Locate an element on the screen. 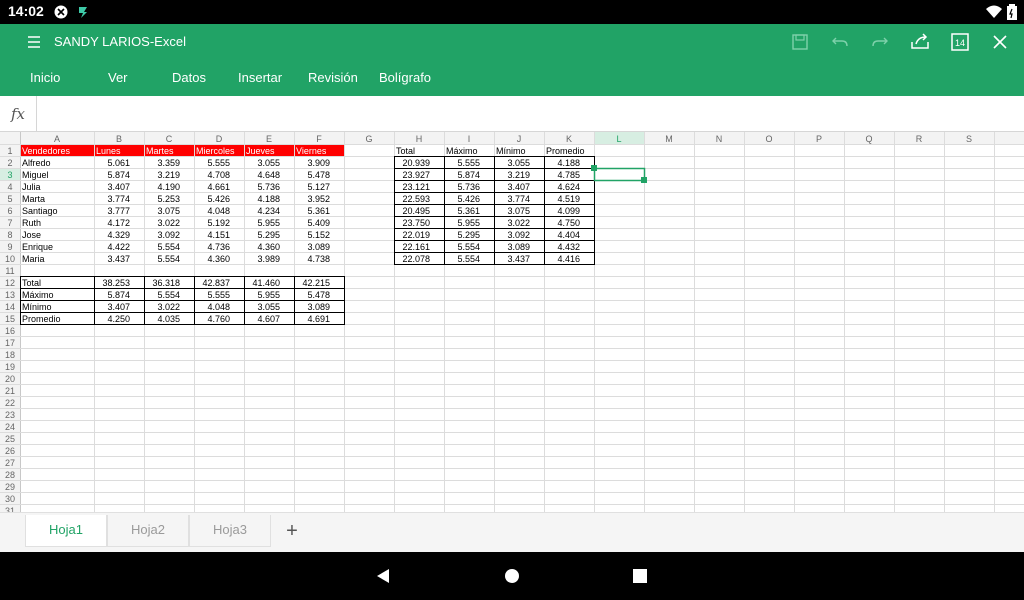  cell-e10: 3.989 is located at coordinates (268, 259).